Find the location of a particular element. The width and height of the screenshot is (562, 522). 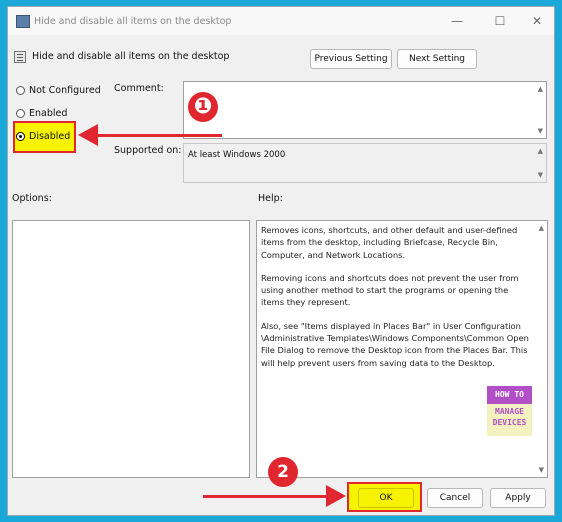

logo-line3: DEVICES is located at coordinates (509, 422).